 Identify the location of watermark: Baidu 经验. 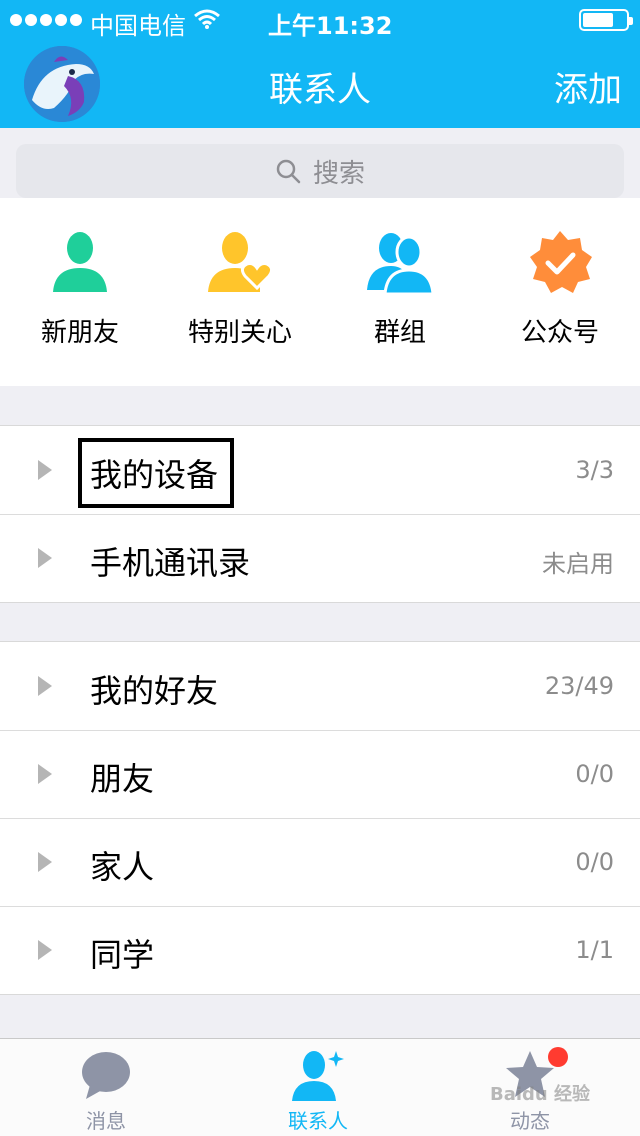
(540, 1094).